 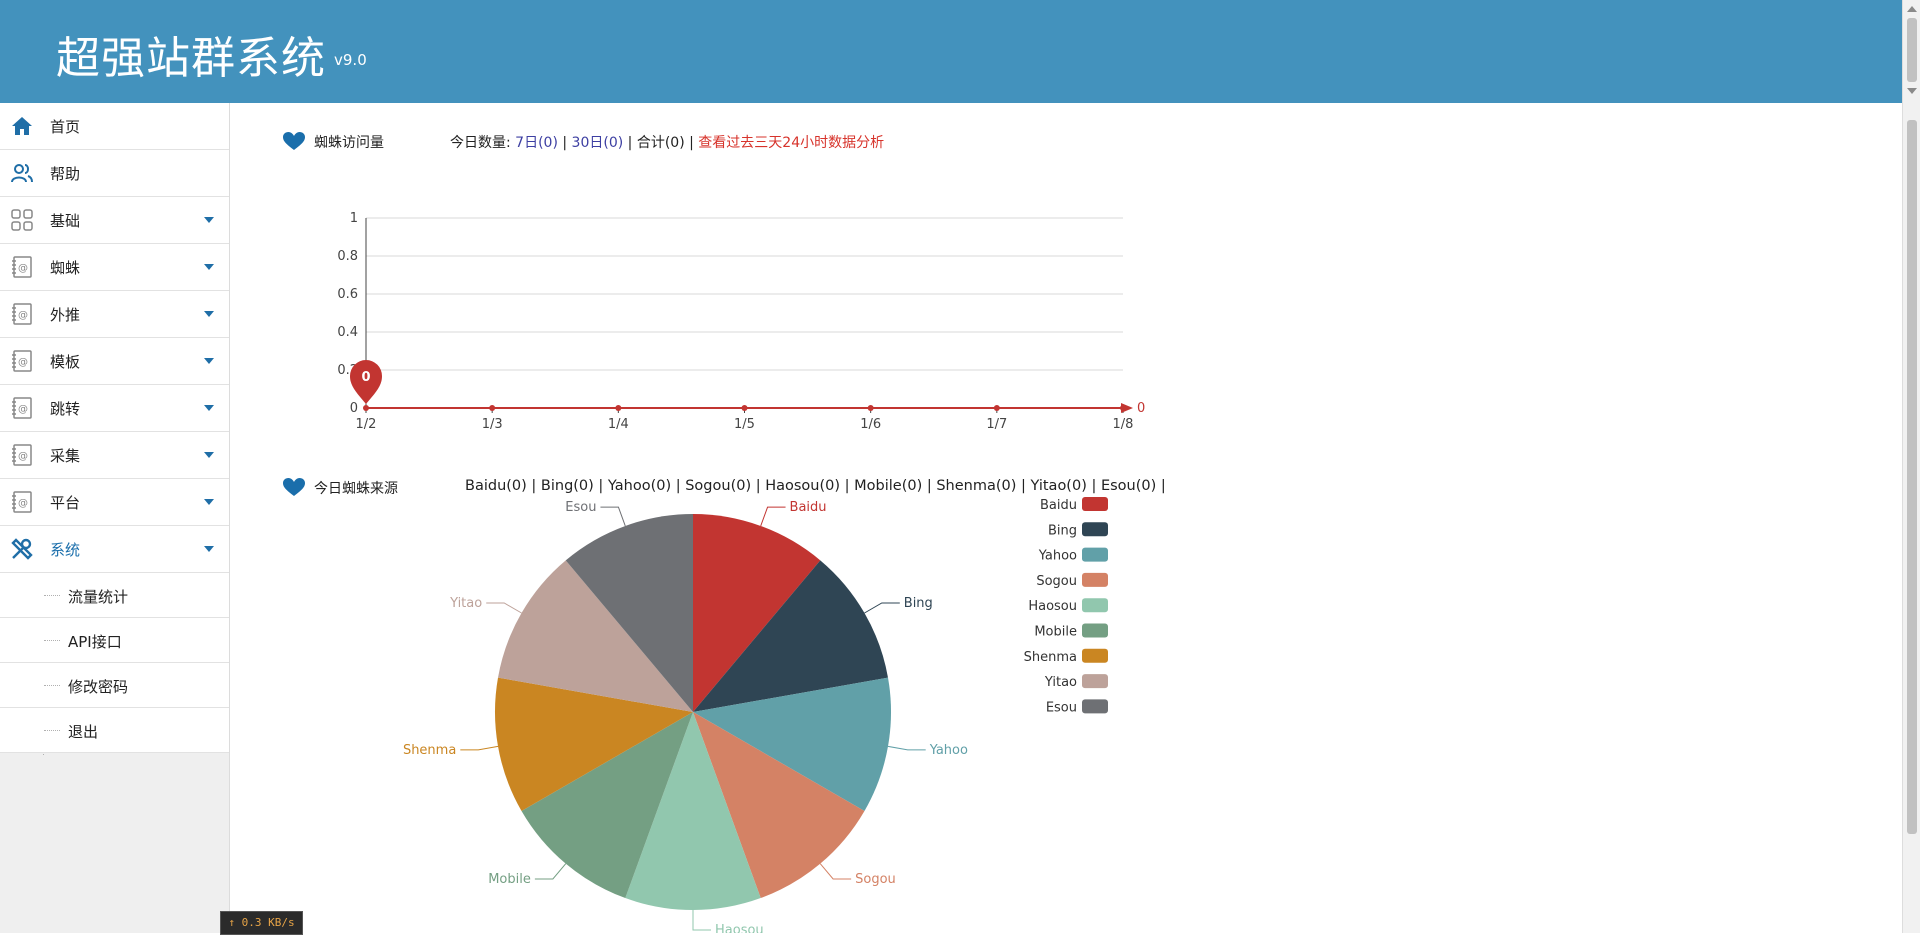 What do you see at coordinates (95, 642) in the screenshot?
I see `submenu-item-label: API接口` at bounding box center [95, 642].